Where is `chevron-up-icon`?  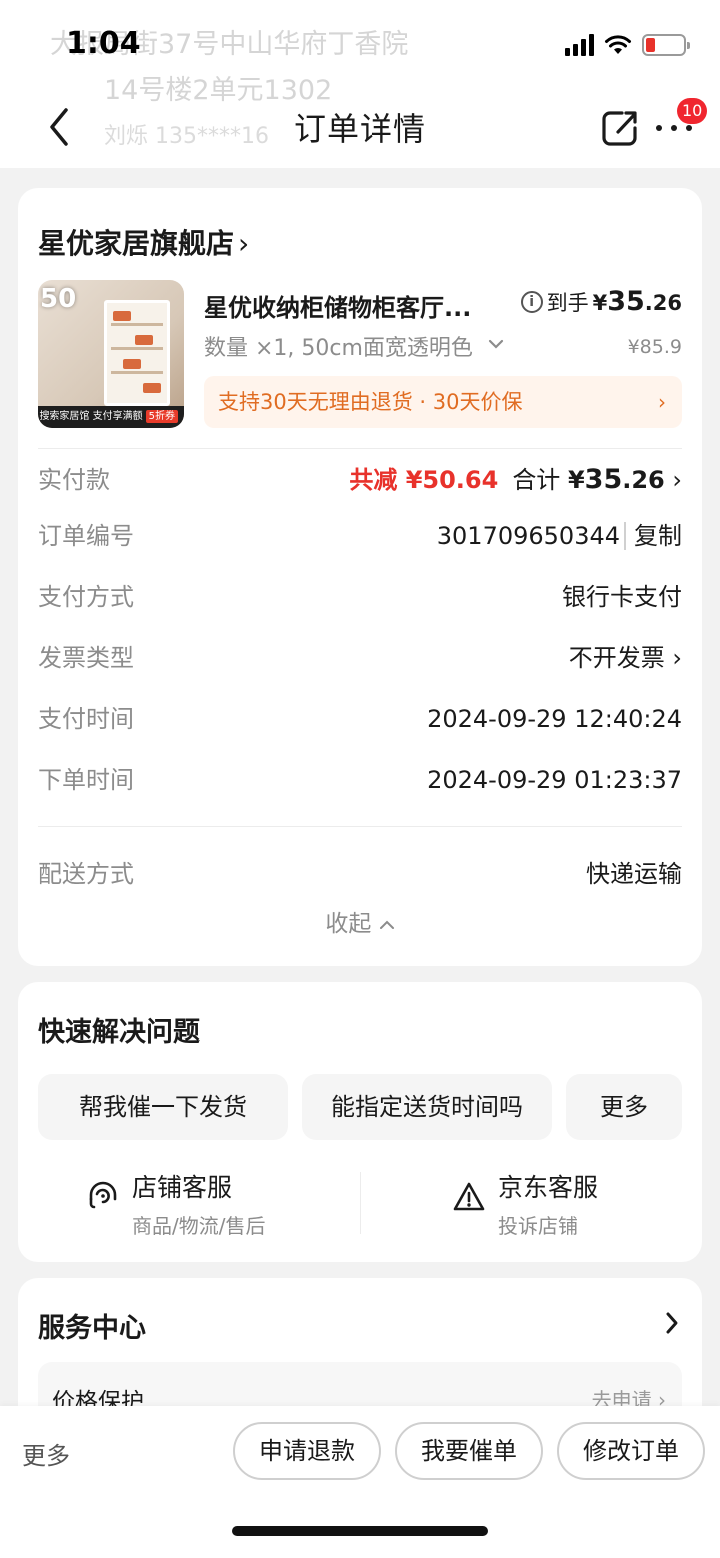 chevron-up-icon is located at coordinates (386, 924).